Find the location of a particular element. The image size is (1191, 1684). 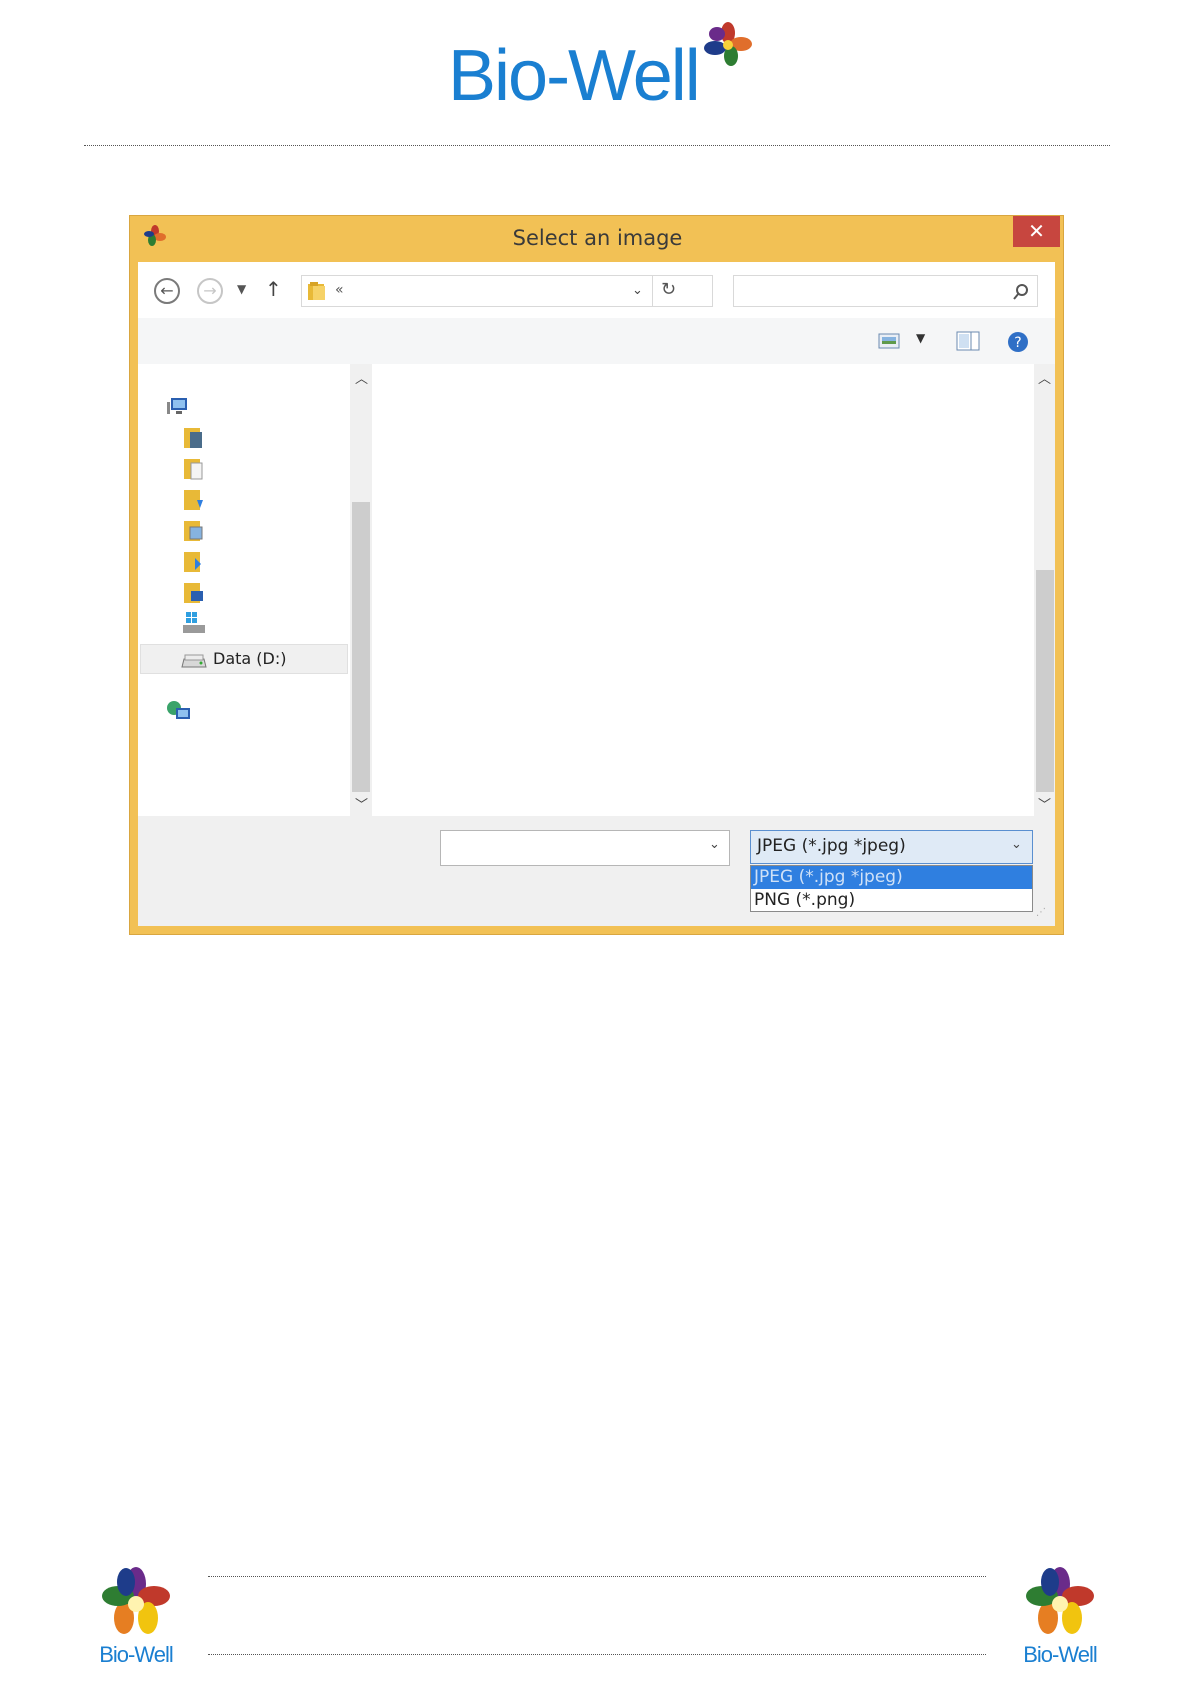

logo-text: Bio-Well is located at coordinates (574, 76).